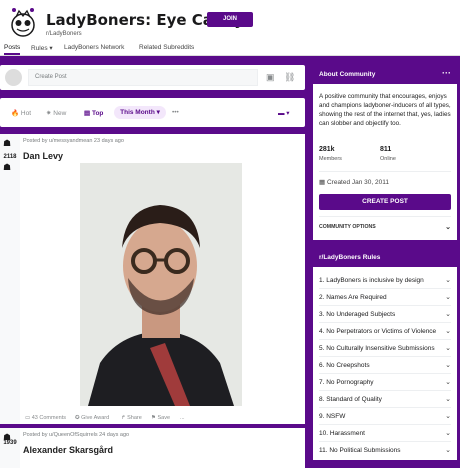 The height and width of the screenshot is (468, 460). Describe the element at coordinates (385, 227) in the screenshot. I see `community-options-toggle: COMMUNITY OPTIONS ⌄` at that location.